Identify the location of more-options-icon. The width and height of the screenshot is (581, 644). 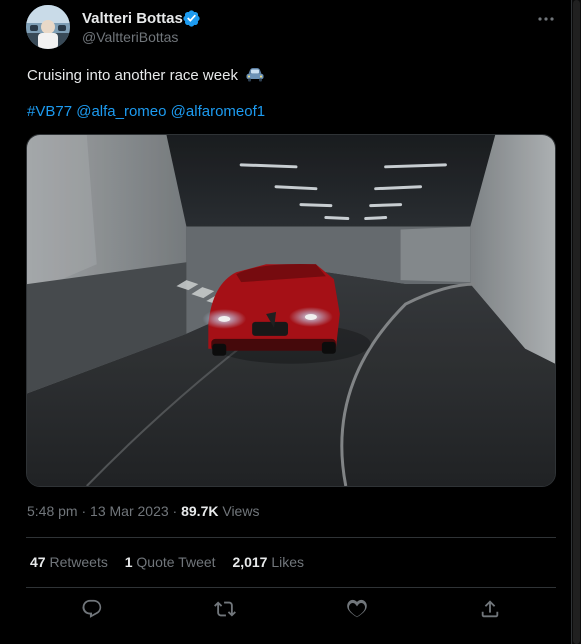
(546, 19).